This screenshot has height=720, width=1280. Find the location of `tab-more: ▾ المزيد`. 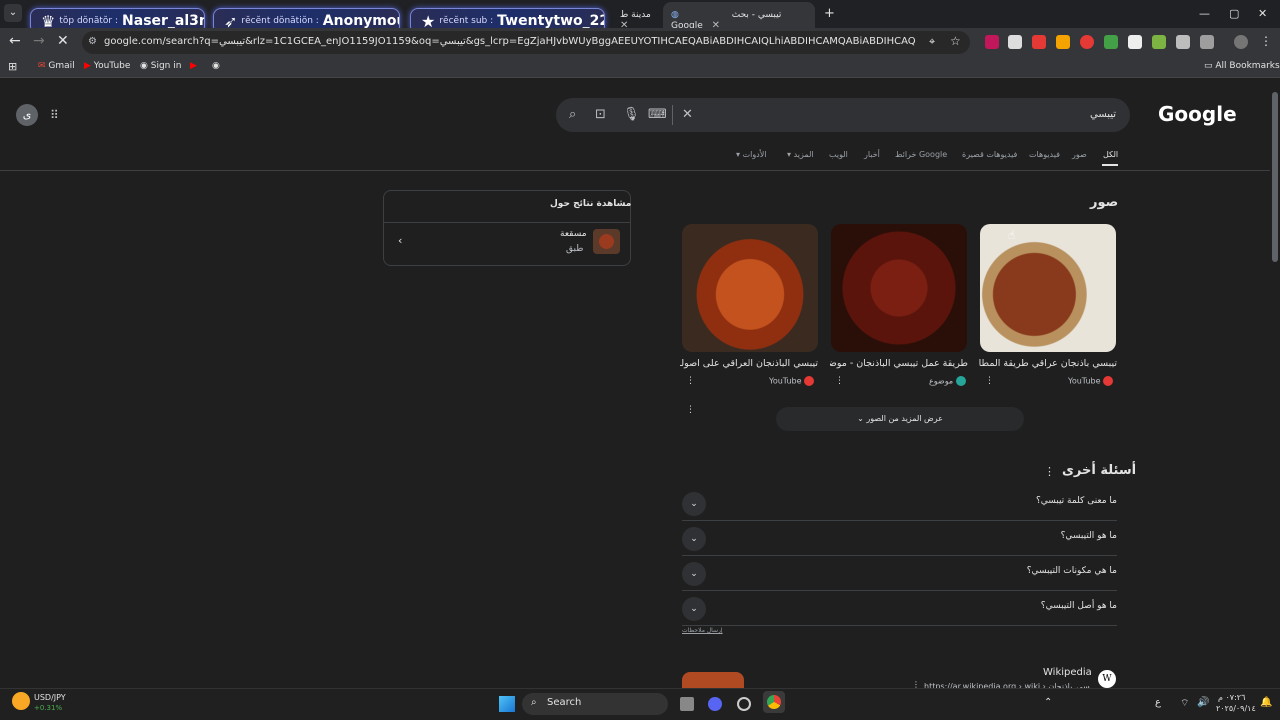

tab-more: ▾ المزيد is located at coordinates (800, 154).